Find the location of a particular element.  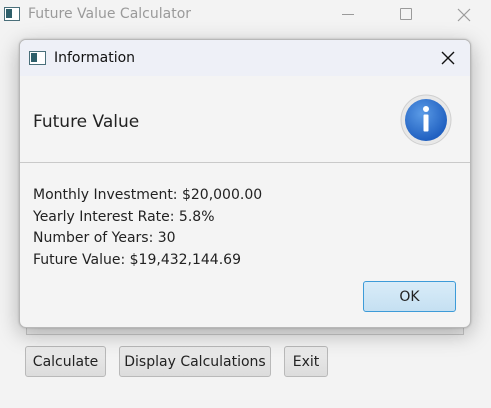

dialog-close-button is located at coordinates (448, 58).